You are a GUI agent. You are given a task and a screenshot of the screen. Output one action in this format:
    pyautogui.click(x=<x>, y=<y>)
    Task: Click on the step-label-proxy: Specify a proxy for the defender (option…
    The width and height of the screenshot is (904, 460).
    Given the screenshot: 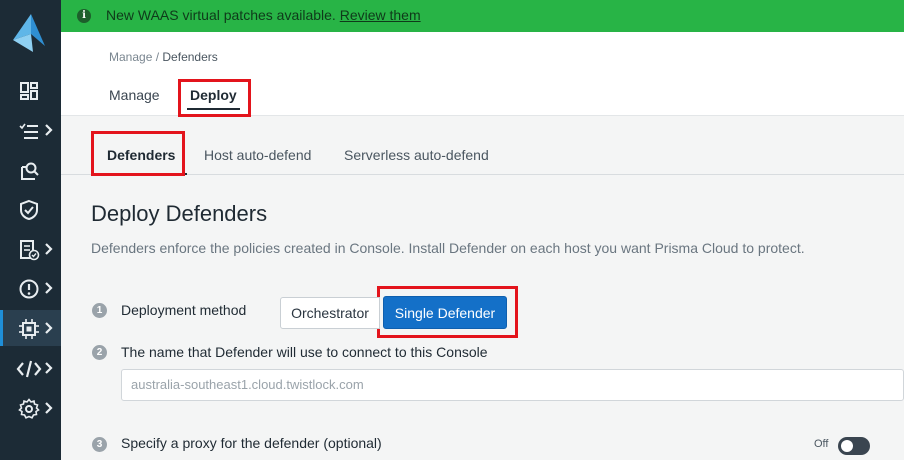 What is the action you would take?
    pyautogui.click(x=251, y=443)
    